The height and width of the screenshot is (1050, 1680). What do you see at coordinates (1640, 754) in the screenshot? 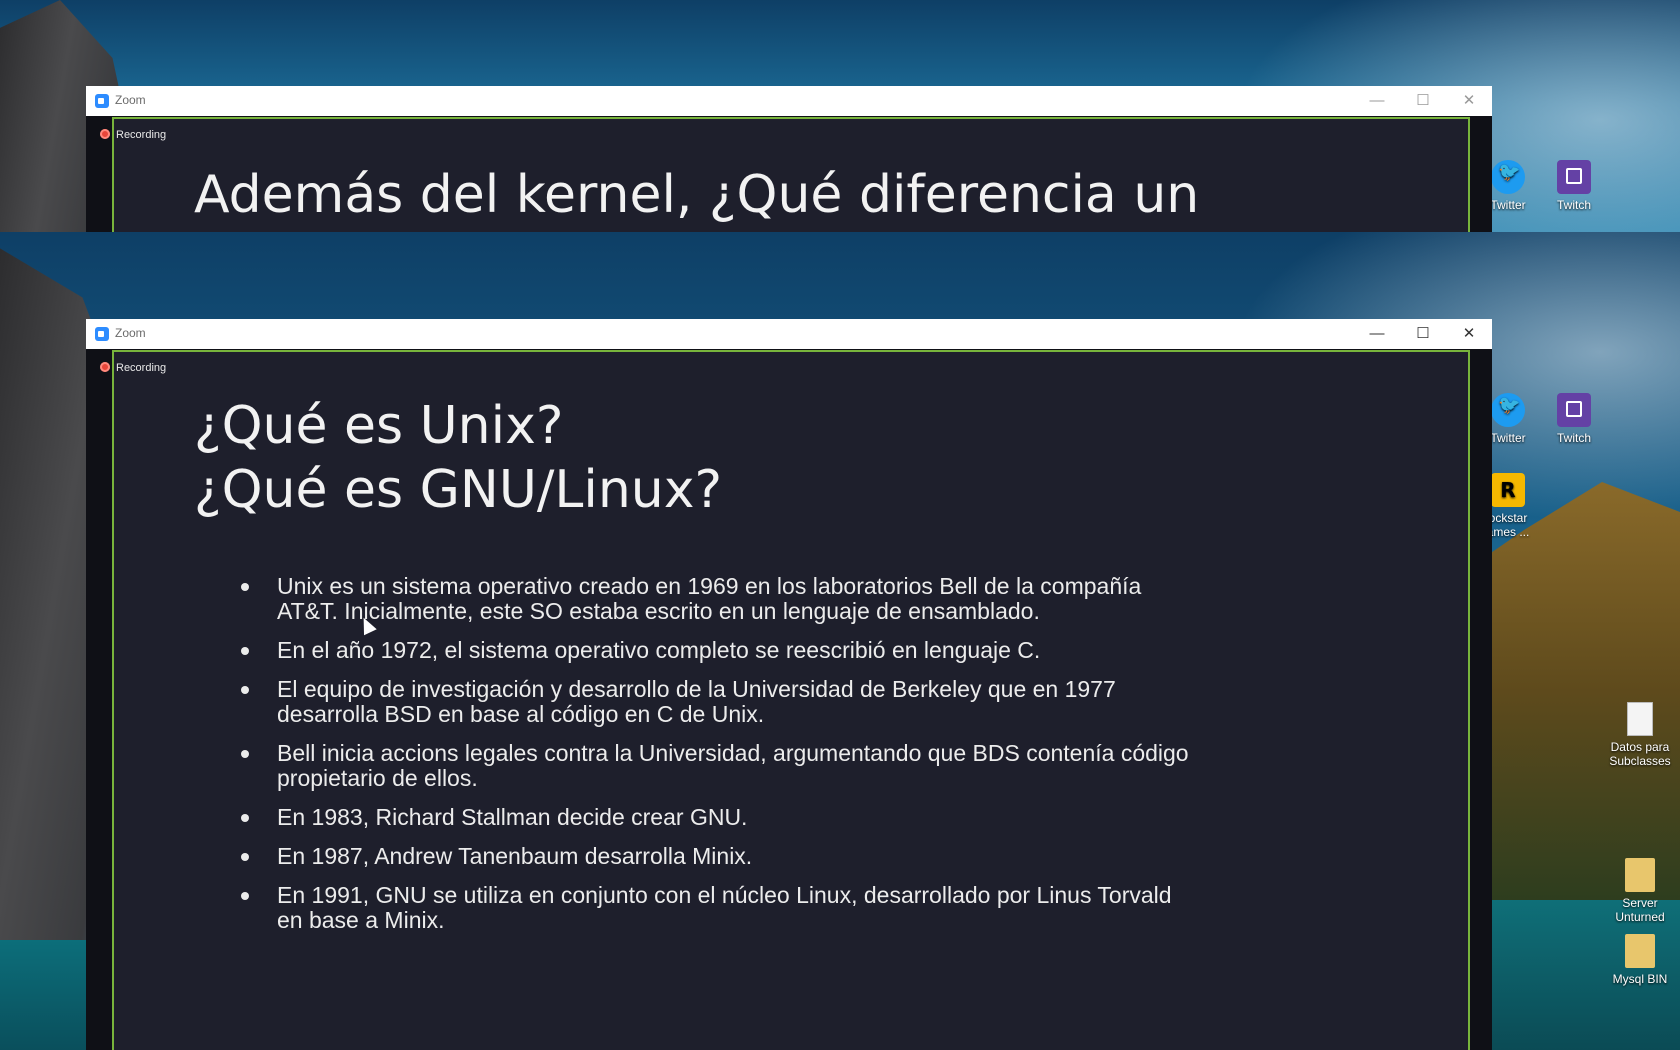
I see `desktop-icon-label: Datos para Subclasses` at bounding box center [1640, 754].